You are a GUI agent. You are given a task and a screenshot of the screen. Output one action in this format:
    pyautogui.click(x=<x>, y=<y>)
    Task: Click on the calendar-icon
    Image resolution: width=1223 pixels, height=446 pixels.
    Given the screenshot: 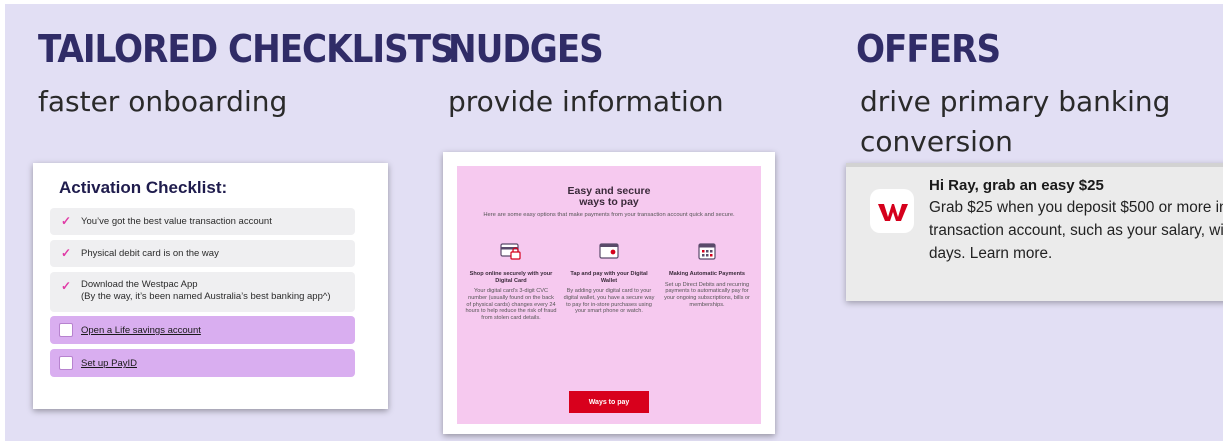 What is the action you would take?
    pyautogui.click(x=707, y=251)
    